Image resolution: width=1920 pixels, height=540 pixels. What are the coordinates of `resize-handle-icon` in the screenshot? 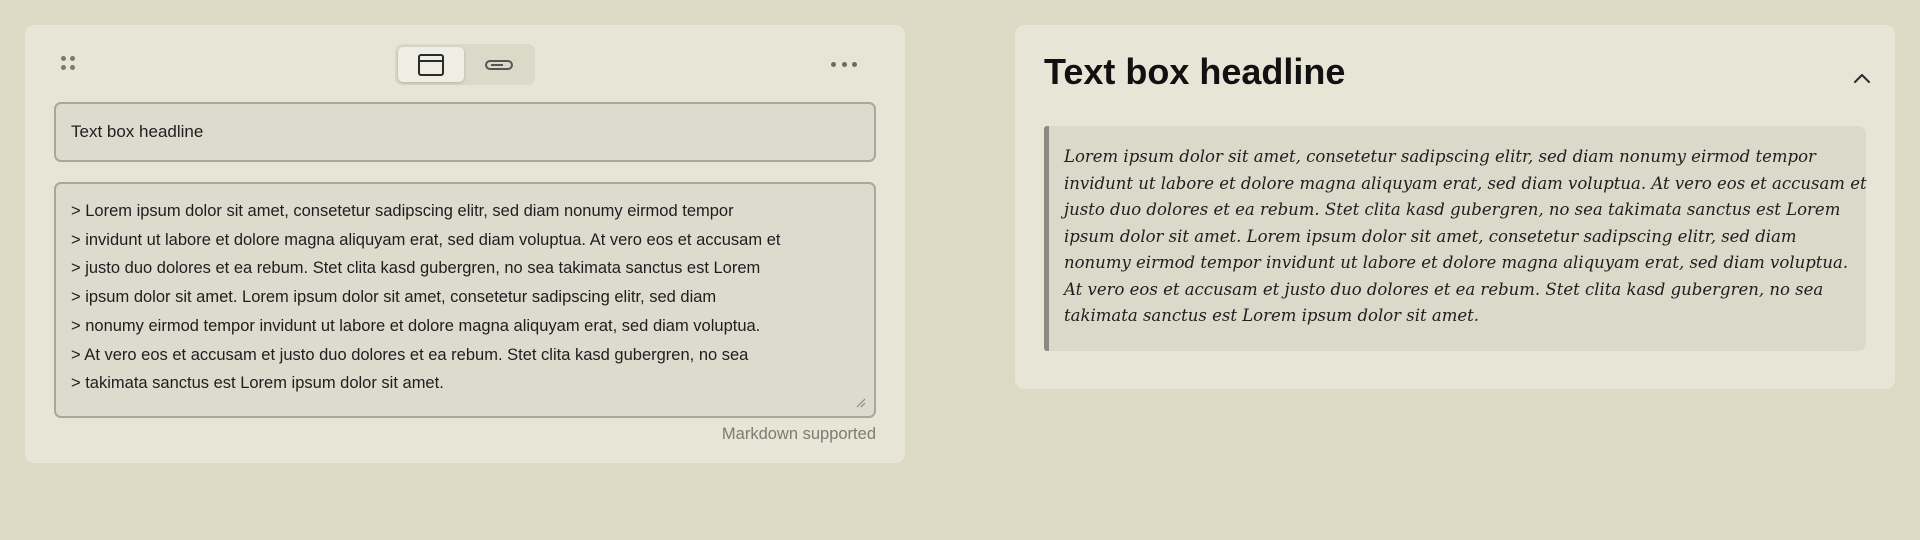 It's located at (860, 402).